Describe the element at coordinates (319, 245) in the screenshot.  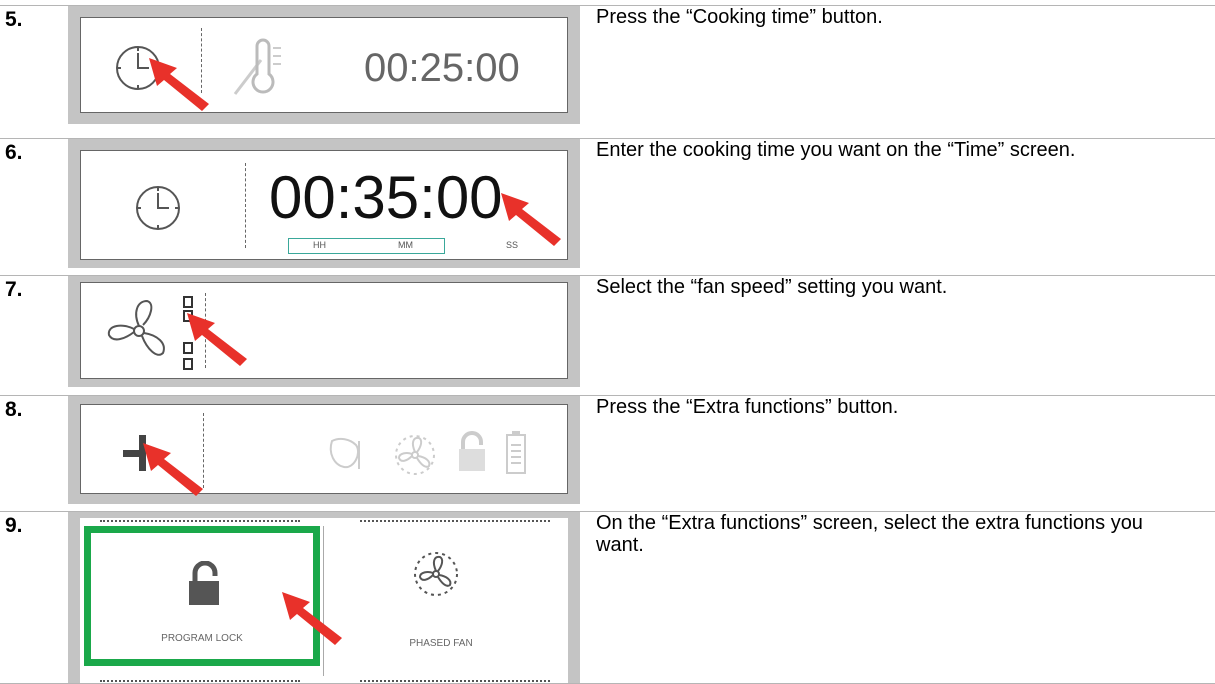
I see `hours-label: HH` at that location.